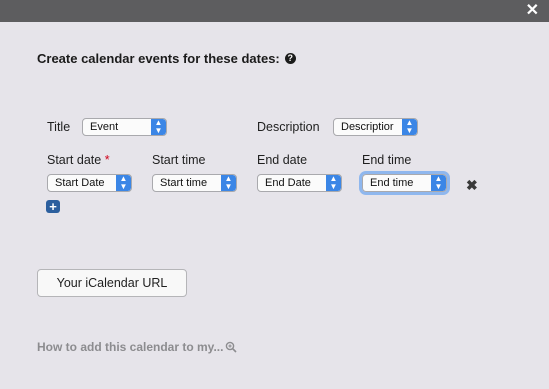  What do you see at coordinates (290, 58) in the screenshot?
I see `question-circle-icon: ?` at bounding box center [290, 58].